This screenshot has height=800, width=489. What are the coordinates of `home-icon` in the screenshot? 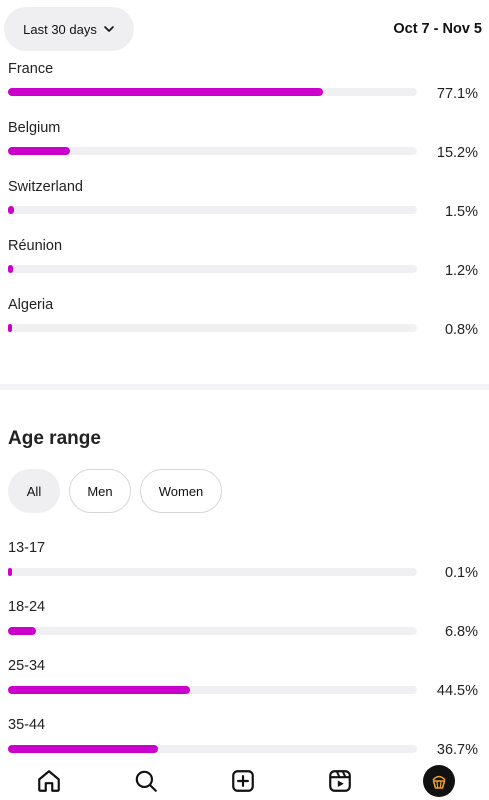 It's located at (49, 781).